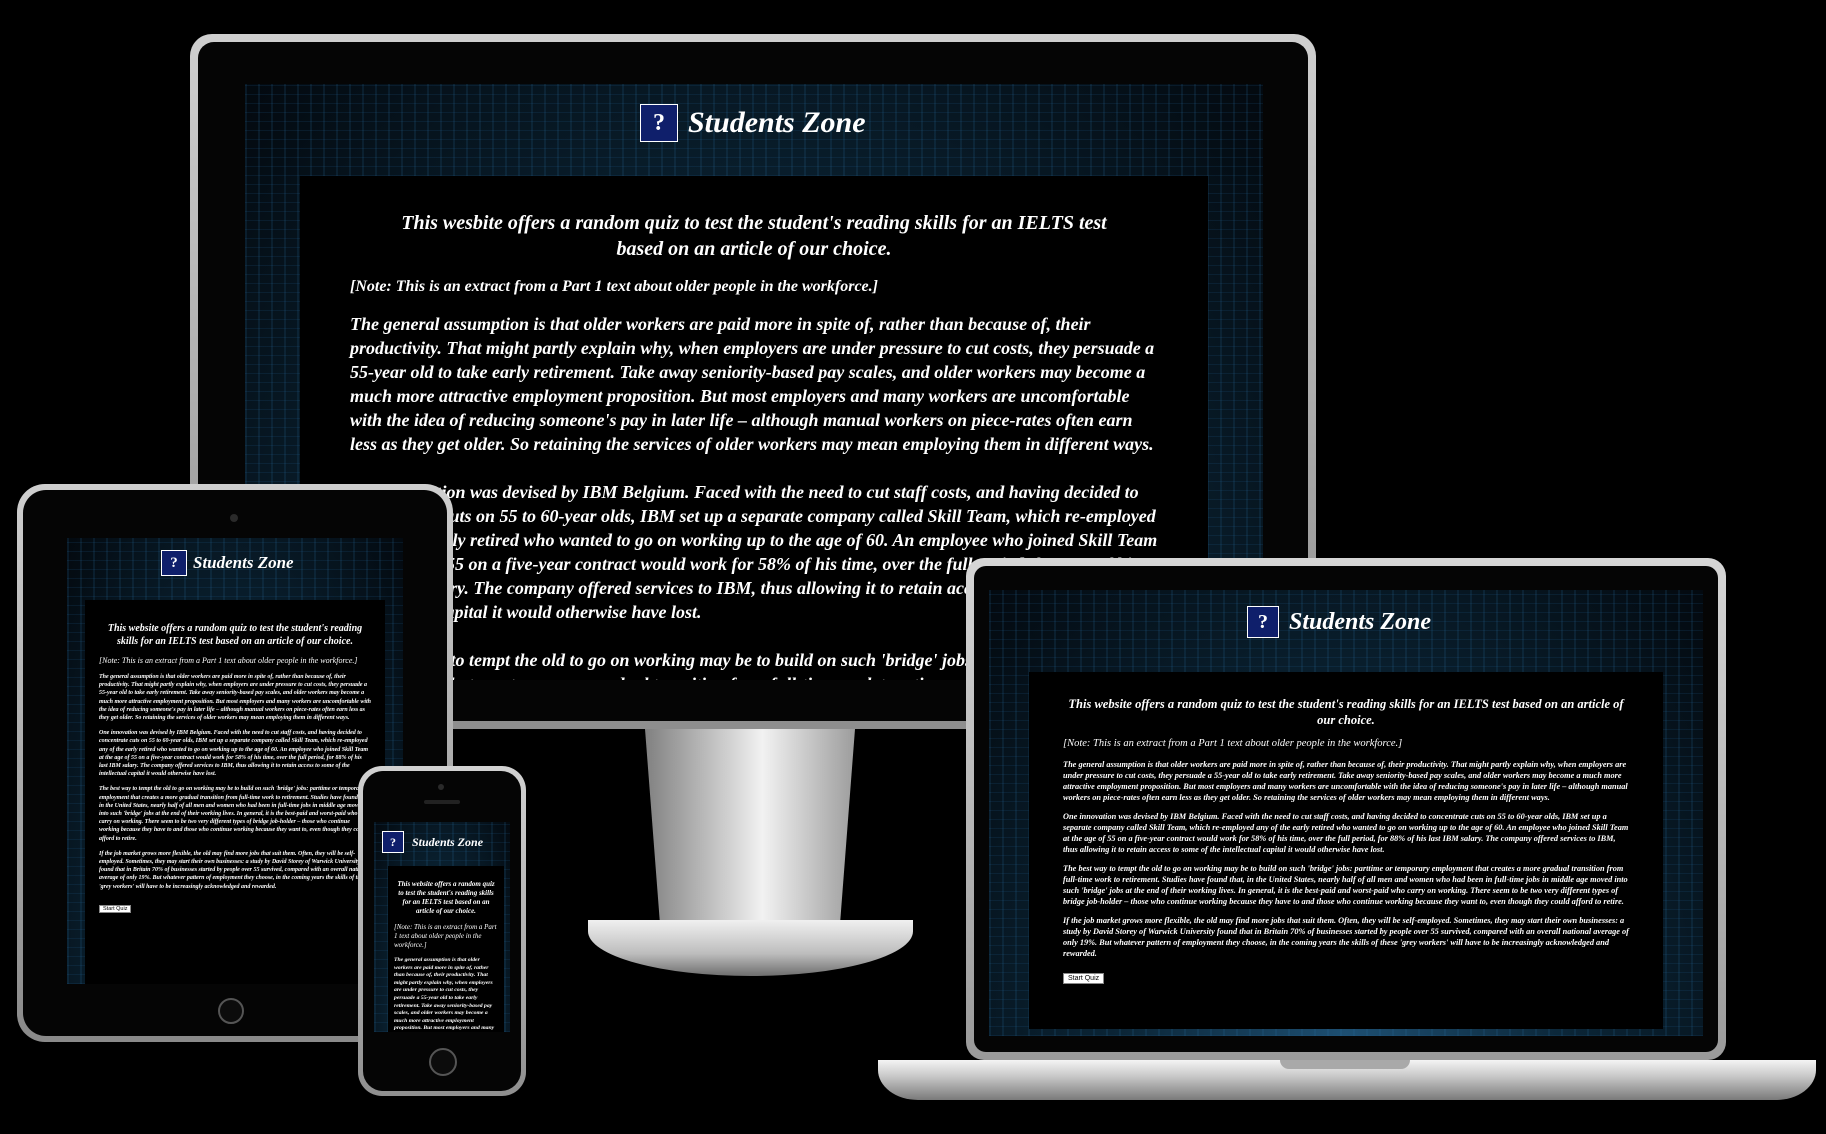 The image size is (1826, 1134). I want to click on laptop-header: ? Students Zone, so click(1339, 622).